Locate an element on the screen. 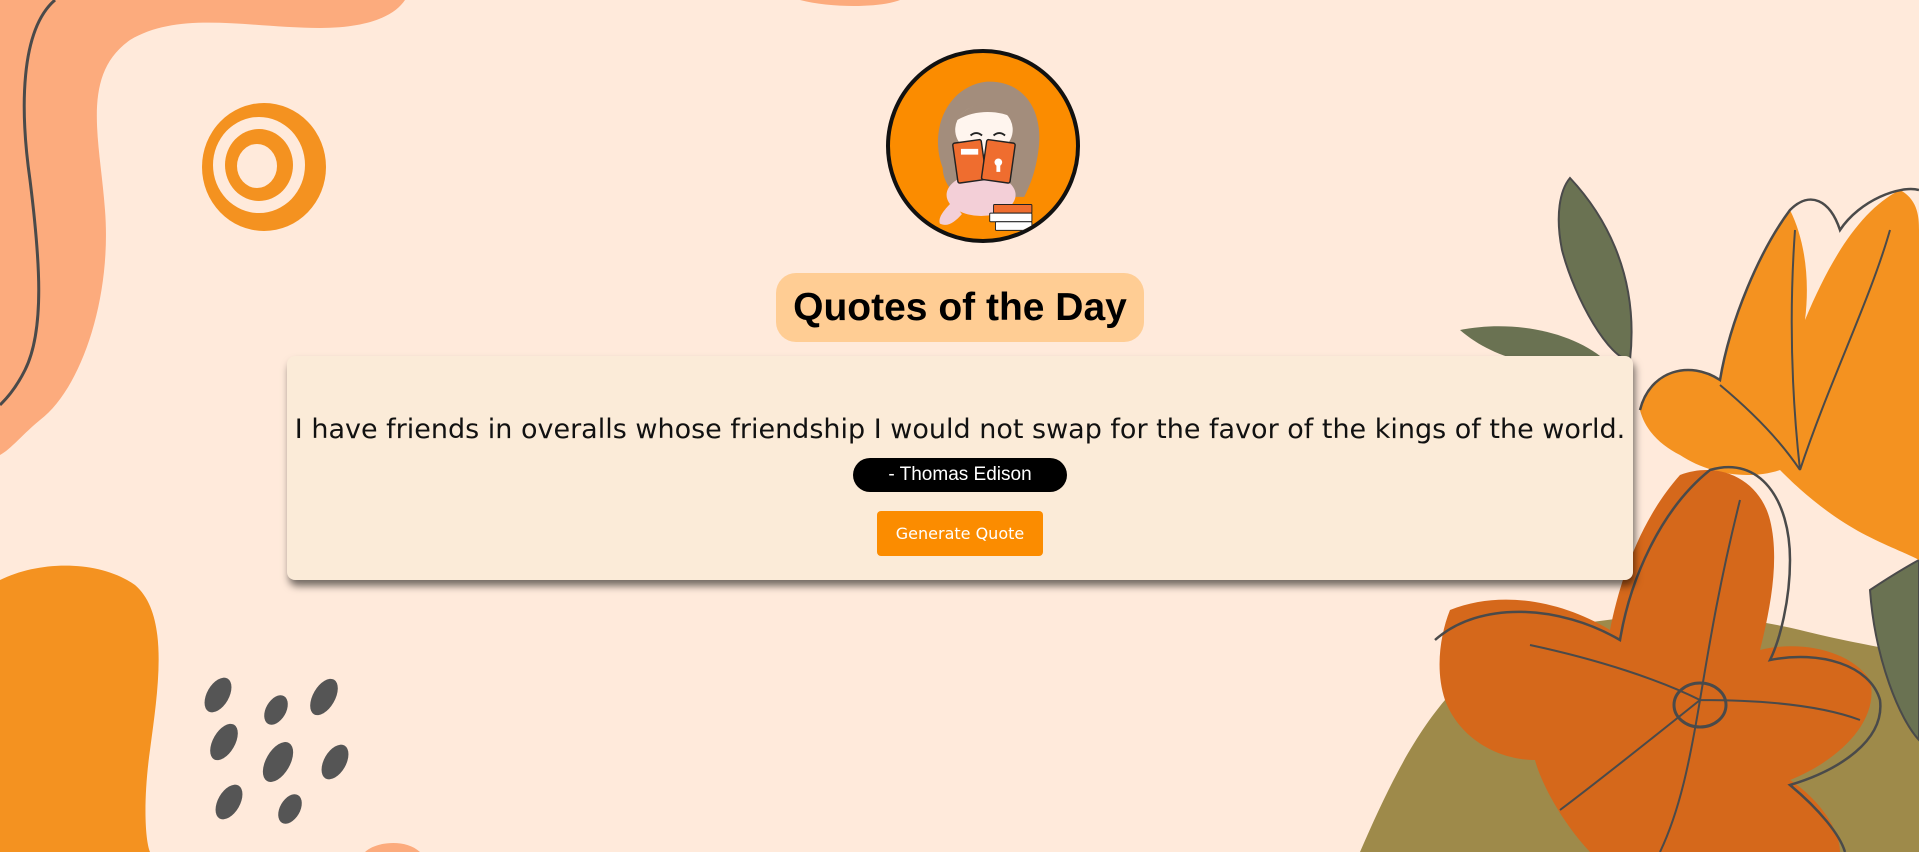 This screenshot has height=852, width=1919. leaf-top is located at coordinates (1595, 269).